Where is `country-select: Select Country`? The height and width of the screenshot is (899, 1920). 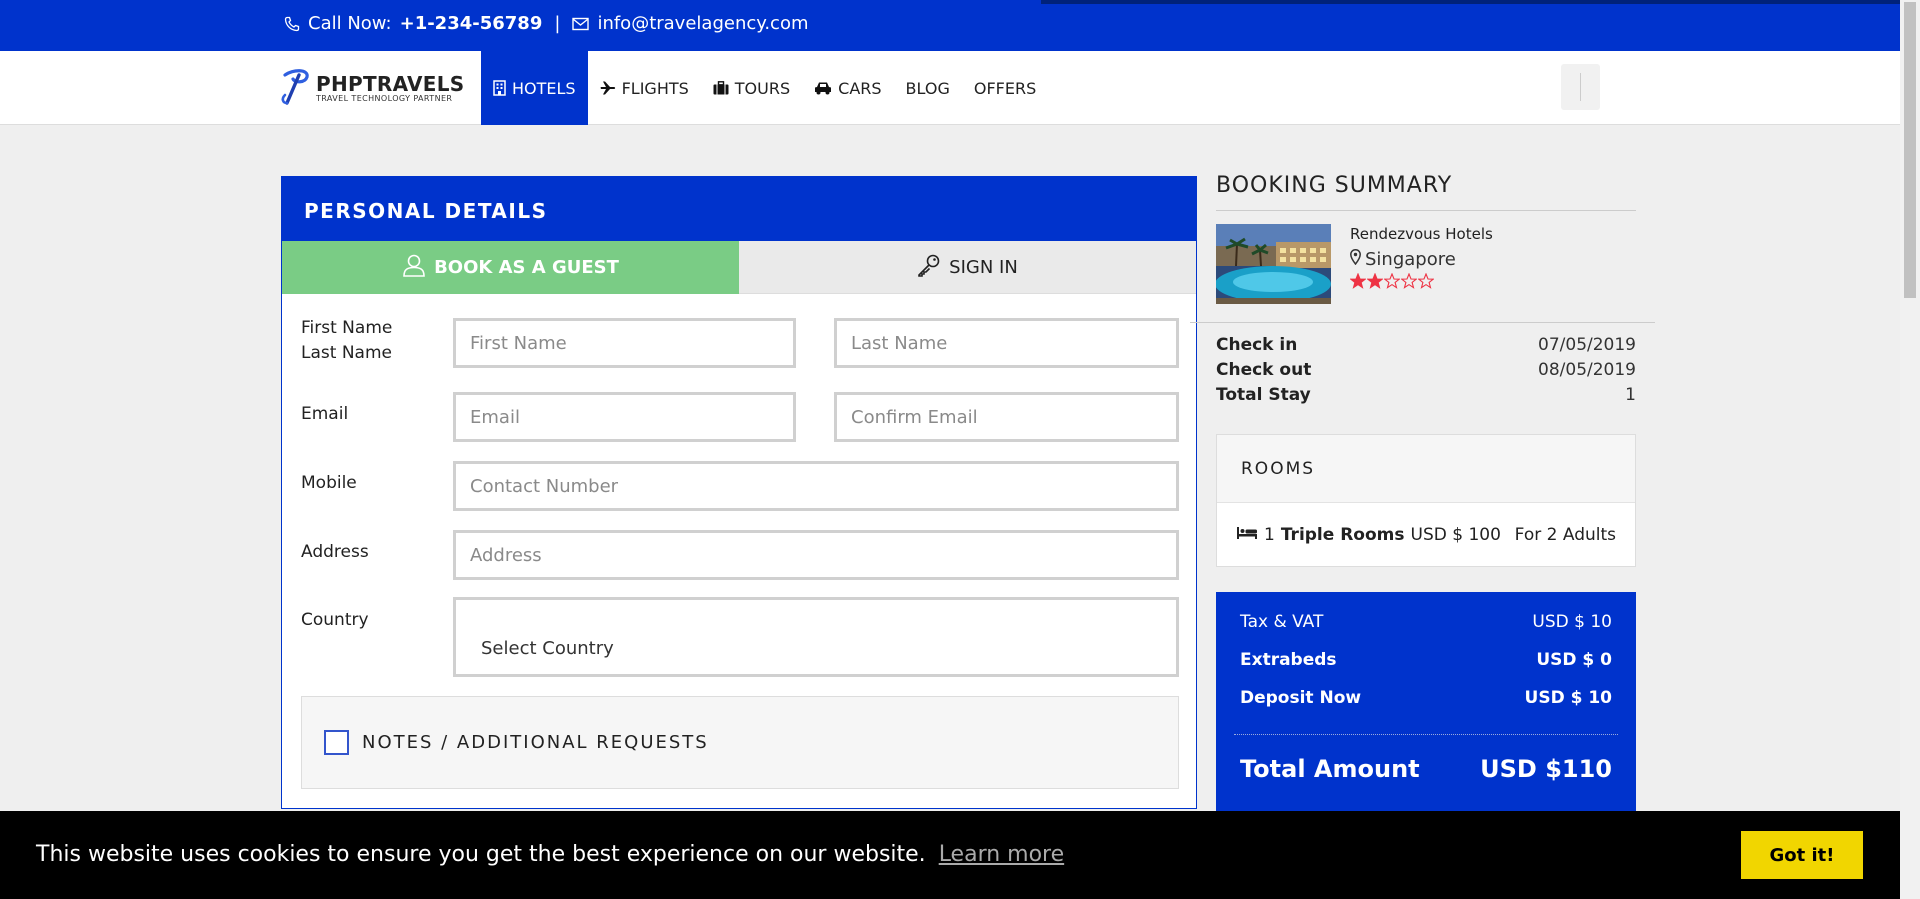 country-select: Select Country is located at coordinates (816, 637).